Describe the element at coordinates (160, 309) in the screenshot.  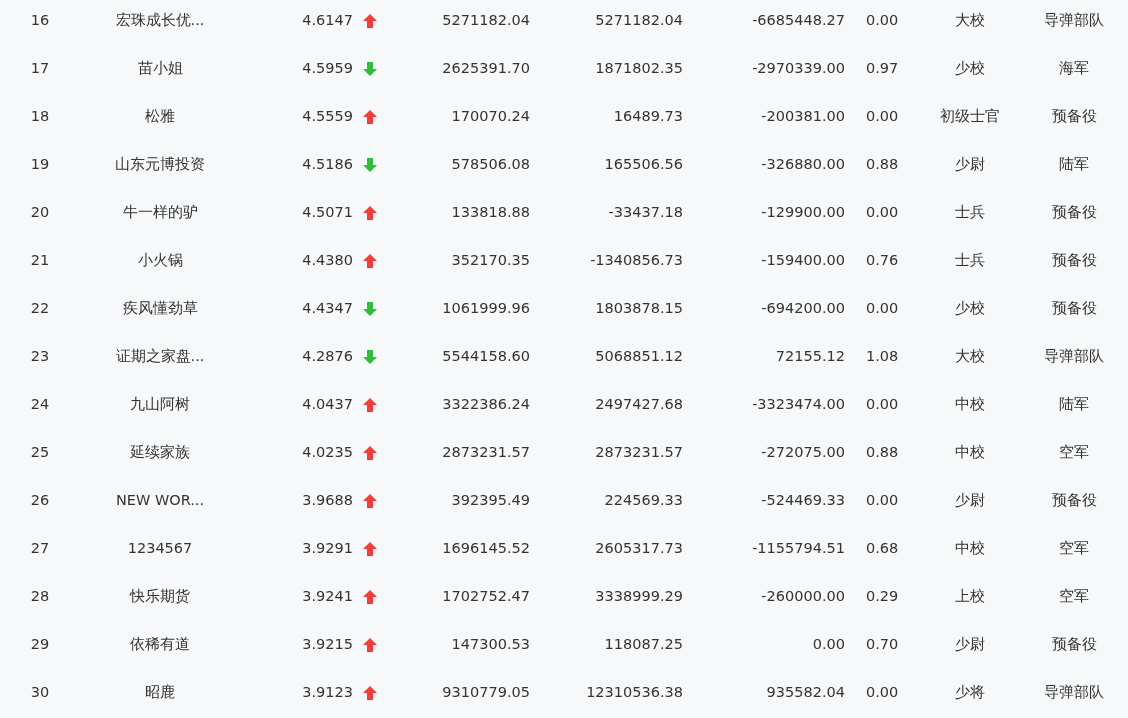
I see `name-cell-text: 疾风懂劲草` at that location.